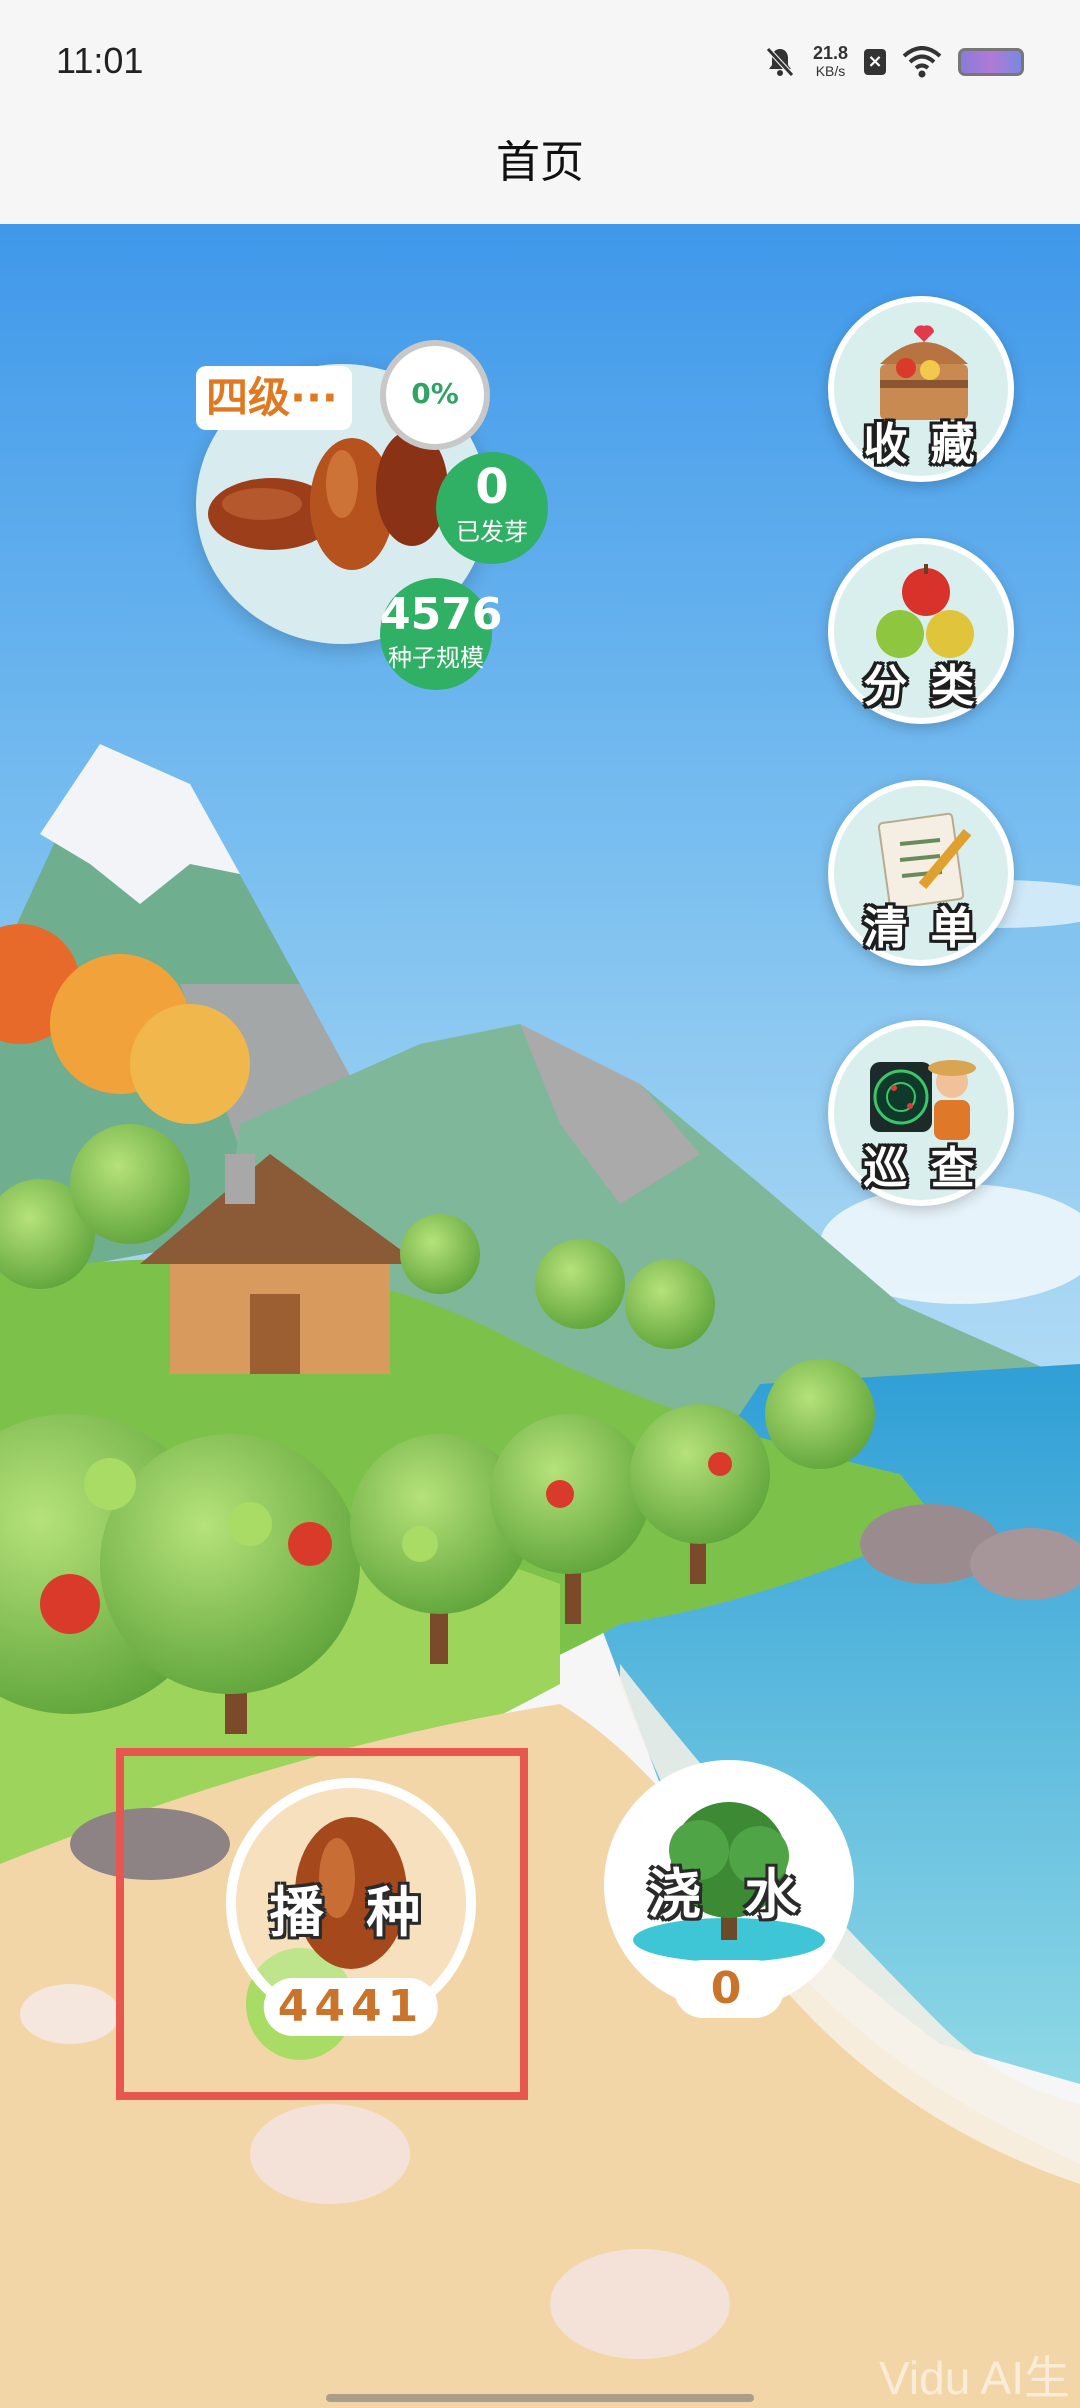 Image resolution: width=1080 pixels, height=2408 pixels. Describe the element at coordinates (921, 1168) in the screenshot. I see `menu-inspect-label: 巡 查` at that location.